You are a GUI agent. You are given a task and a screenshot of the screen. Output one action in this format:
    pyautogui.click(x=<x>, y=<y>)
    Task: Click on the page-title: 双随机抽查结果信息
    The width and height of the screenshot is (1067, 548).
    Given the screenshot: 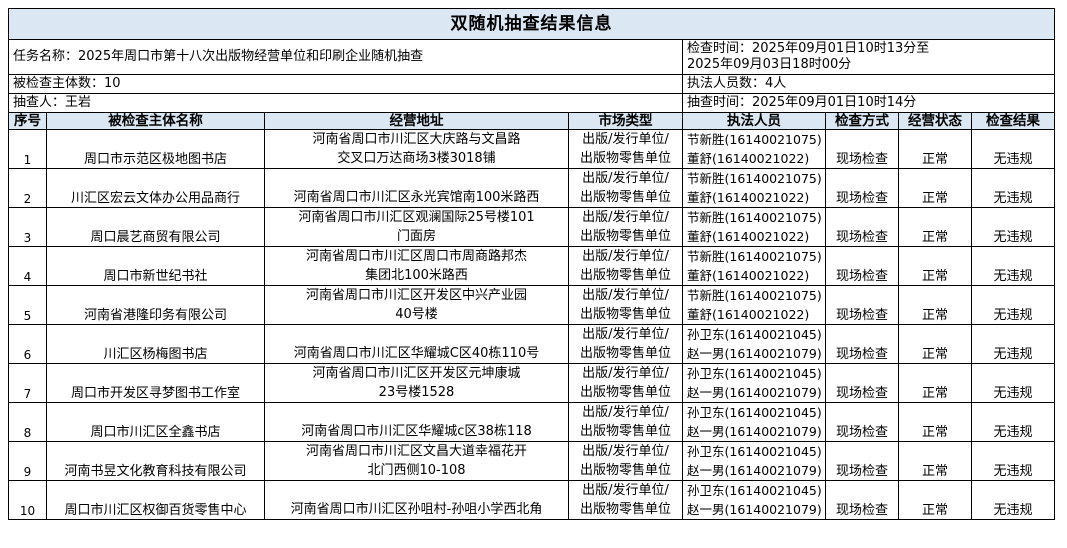 What is the action you would take?
    pyautogui.click(x=531, y=24)
    